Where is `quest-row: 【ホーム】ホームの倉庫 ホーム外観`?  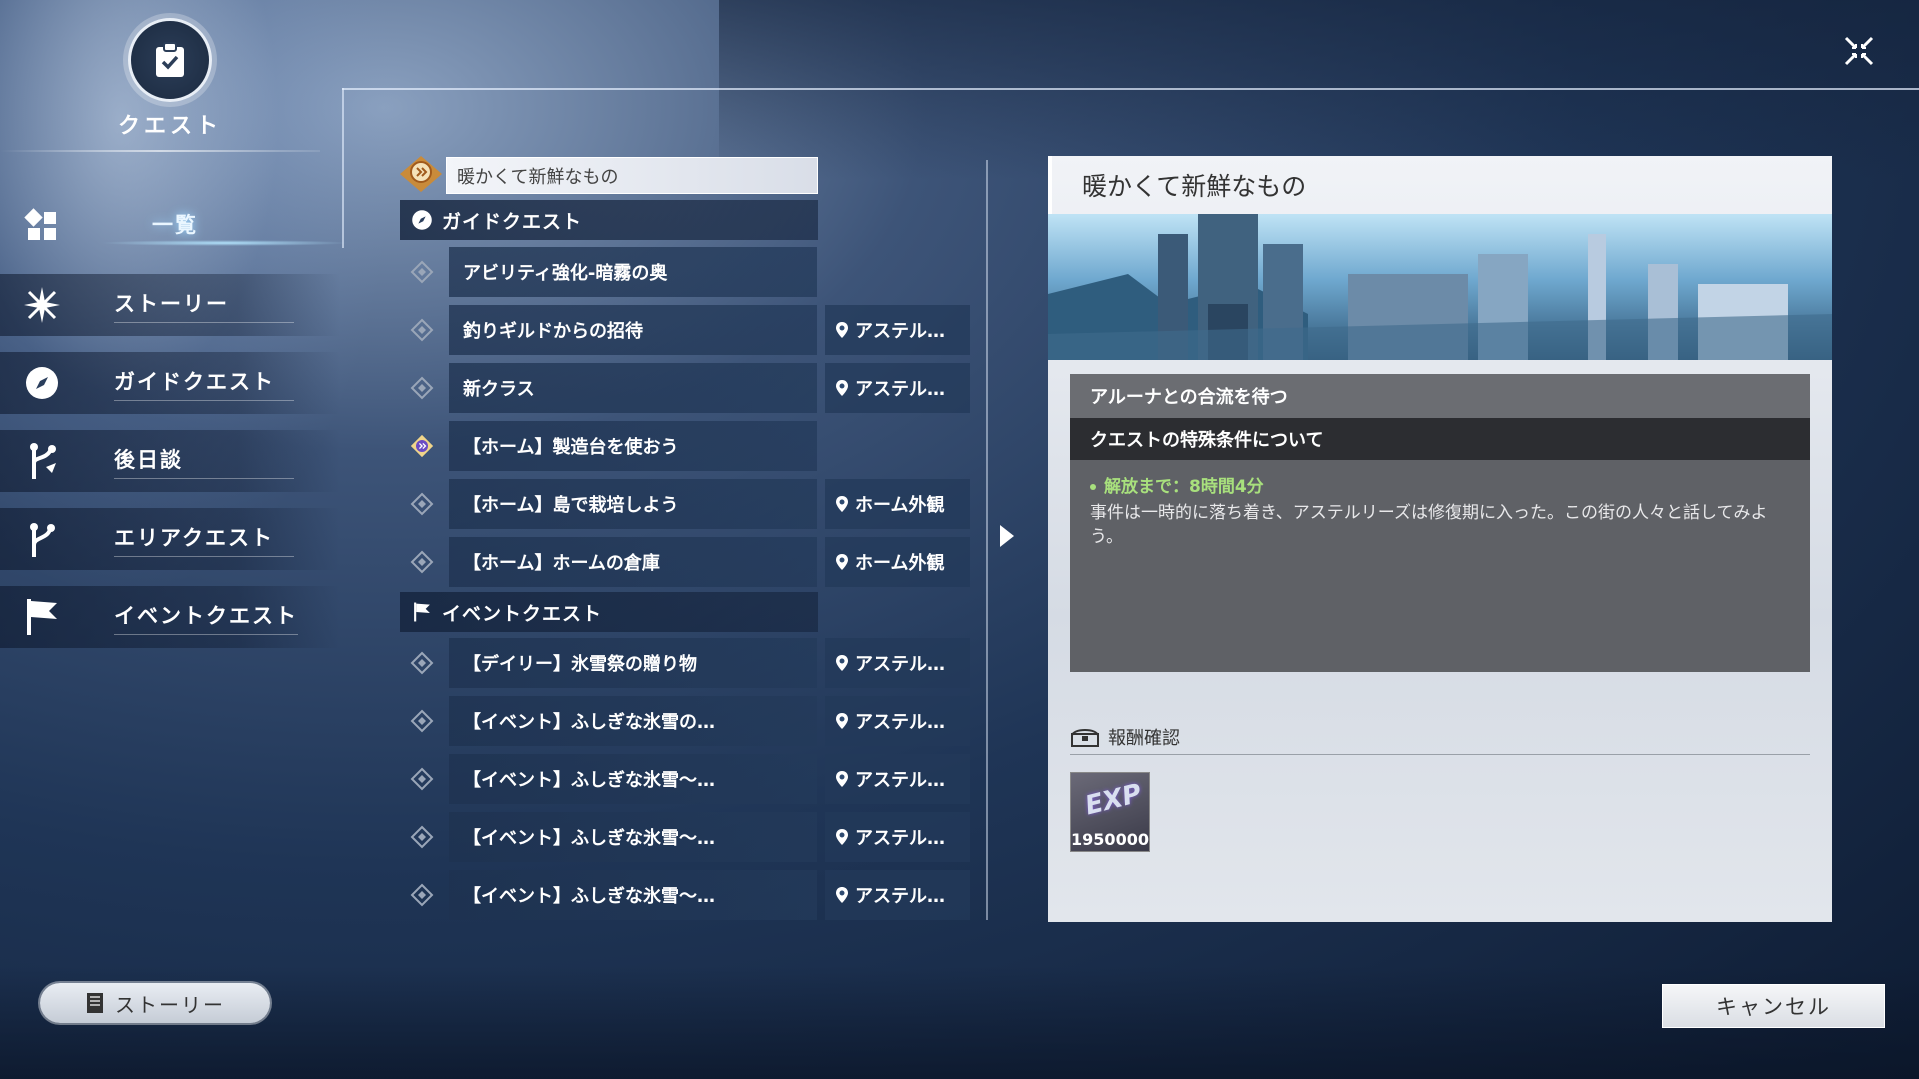
quest-row: 【ホーム】ホームの倉庫 ホーム外観 is located at coordinates (685, 562).